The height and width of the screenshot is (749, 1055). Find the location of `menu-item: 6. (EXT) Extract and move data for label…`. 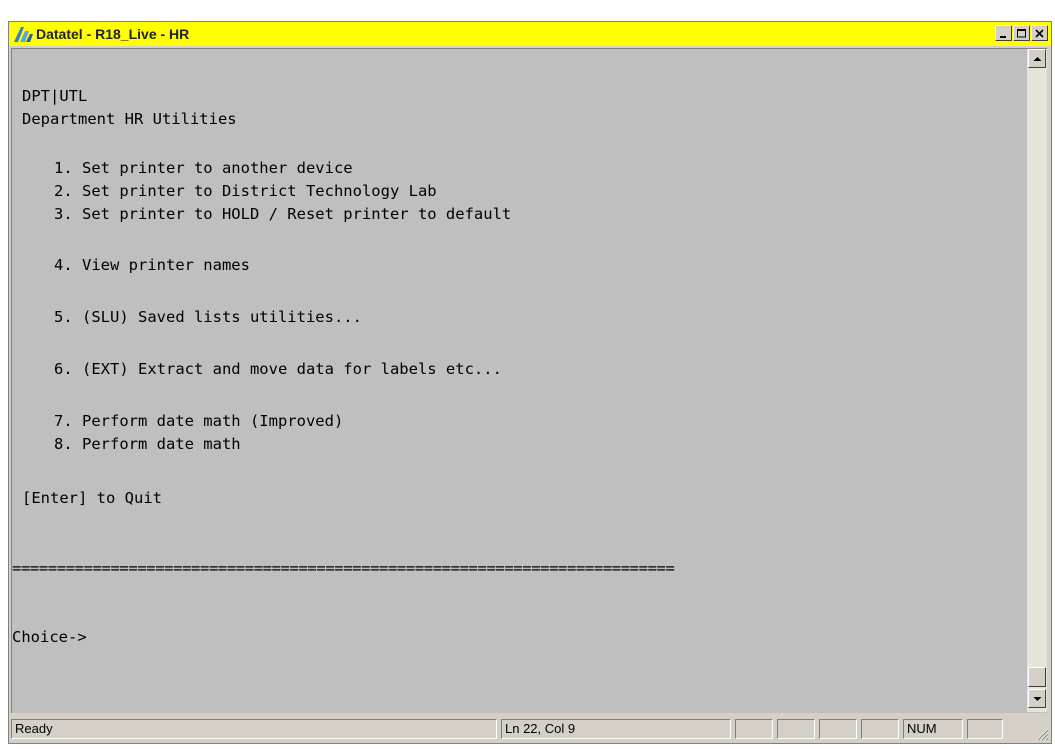

menu-item: 6. (EXT) Extract and move data for label… is located at coordinates (278, 369).